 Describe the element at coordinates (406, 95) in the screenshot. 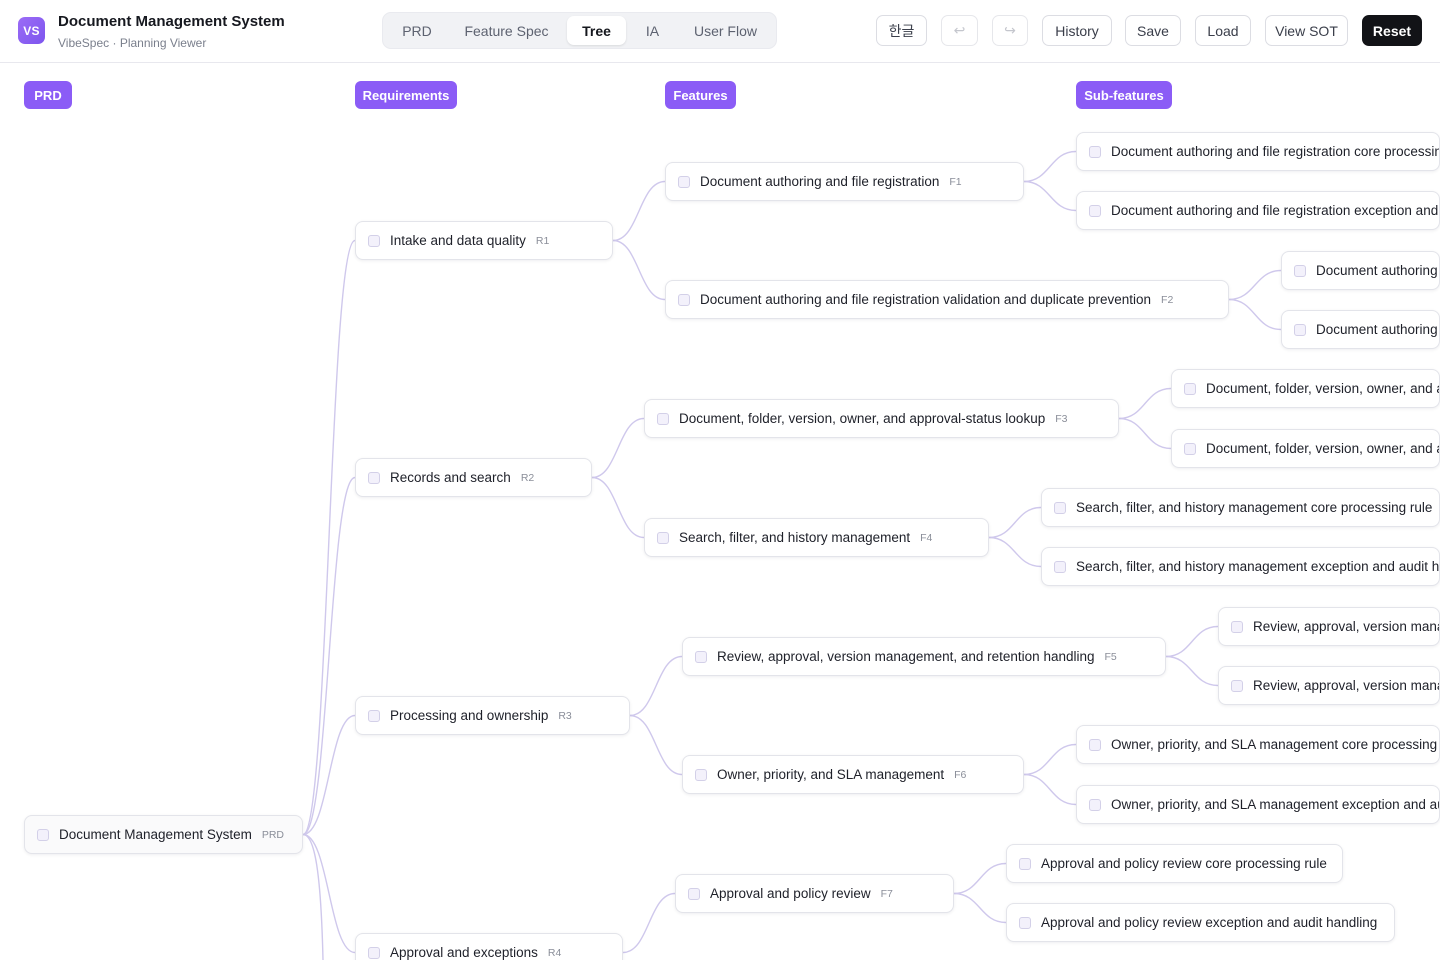

I see `column-header-requirements: Requirements` at that location.